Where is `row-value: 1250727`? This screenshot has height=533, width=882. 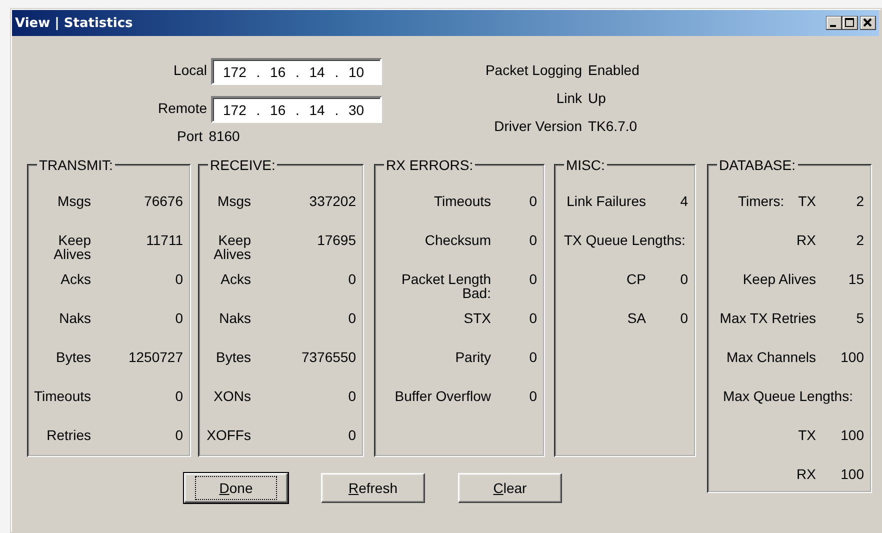 row-value: 1250727 is located at coordinates (155, 357).